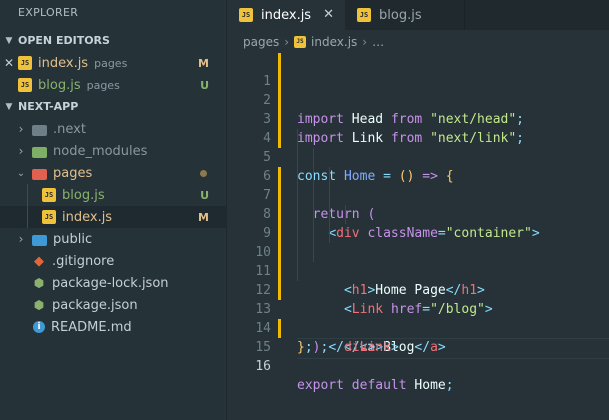  What do you see at coordinates (113, 129) in the screenshot?
I see `tree-item-next: › .next` at bounding box center [113, 129].